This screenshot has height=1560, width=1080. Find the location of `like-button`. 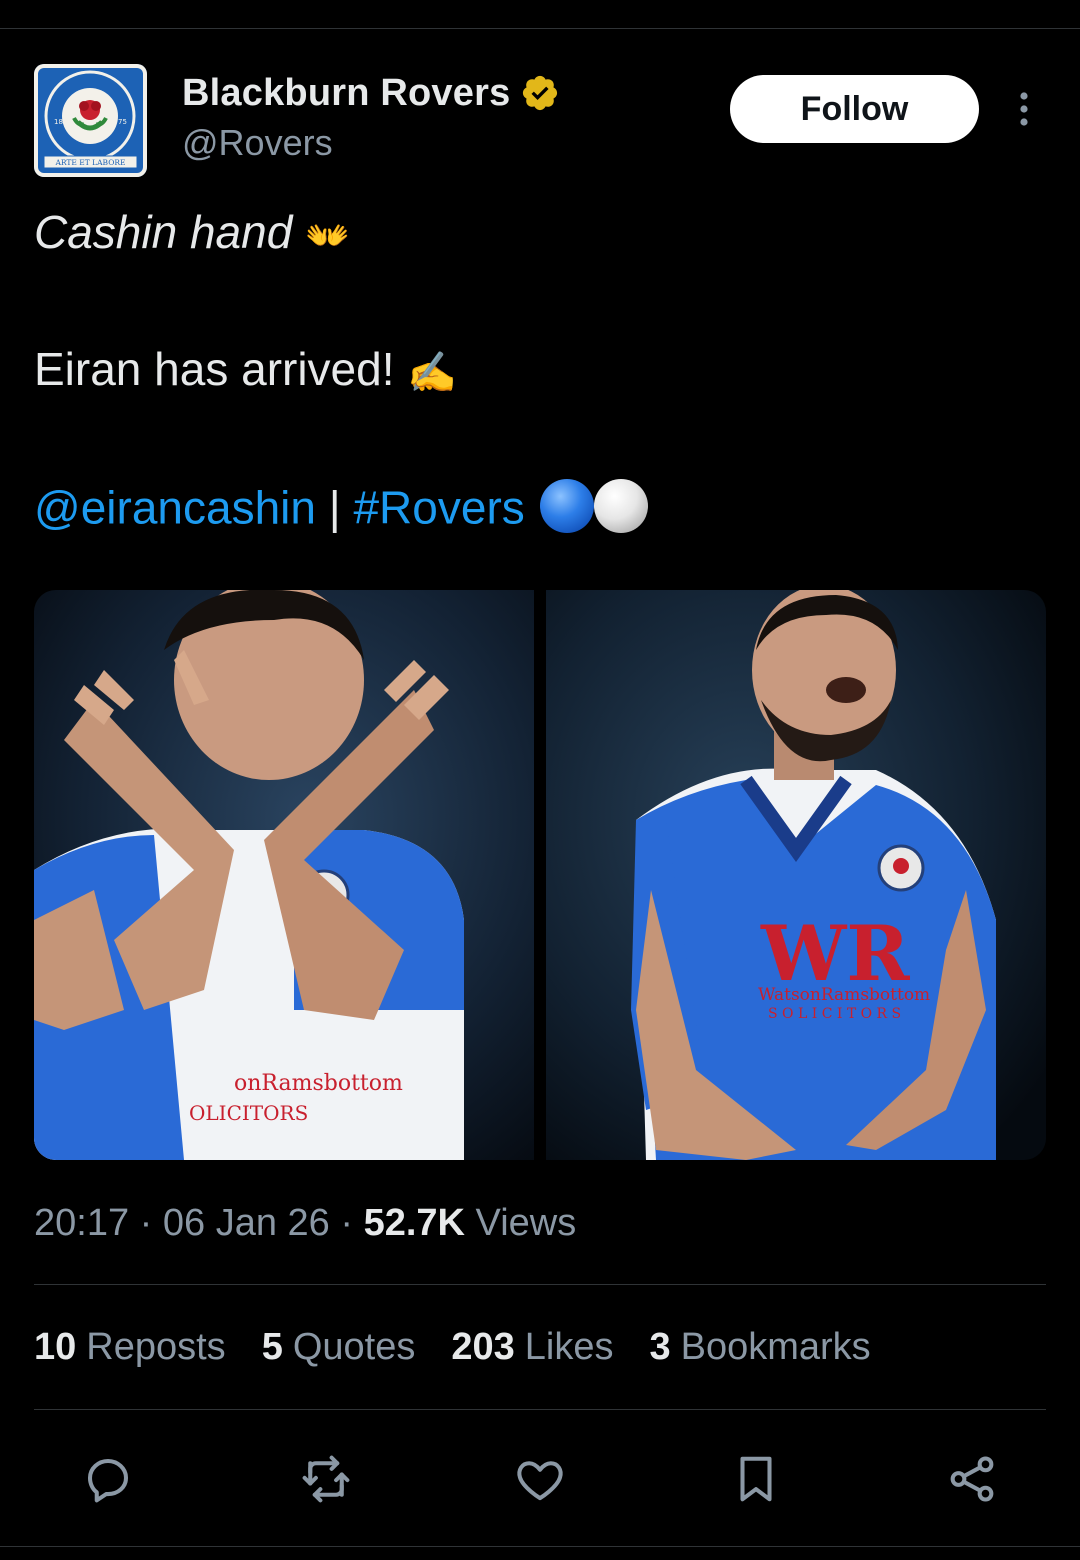

like-button is located at coordinates (540, 1479).